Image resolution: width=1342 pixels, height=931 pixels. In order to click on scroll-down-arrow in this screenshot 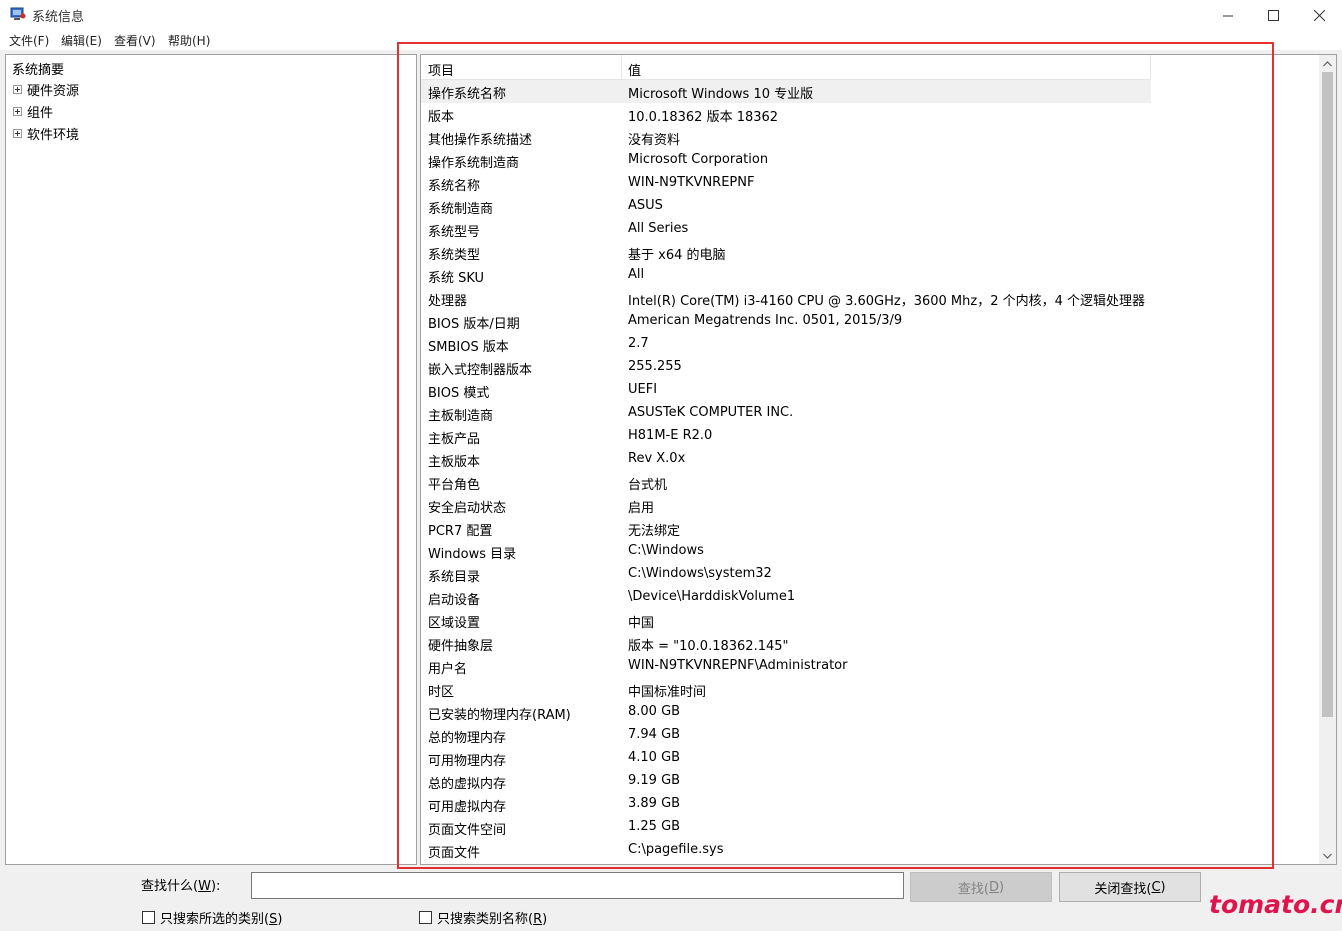, I will do `click(1327, 855)`.